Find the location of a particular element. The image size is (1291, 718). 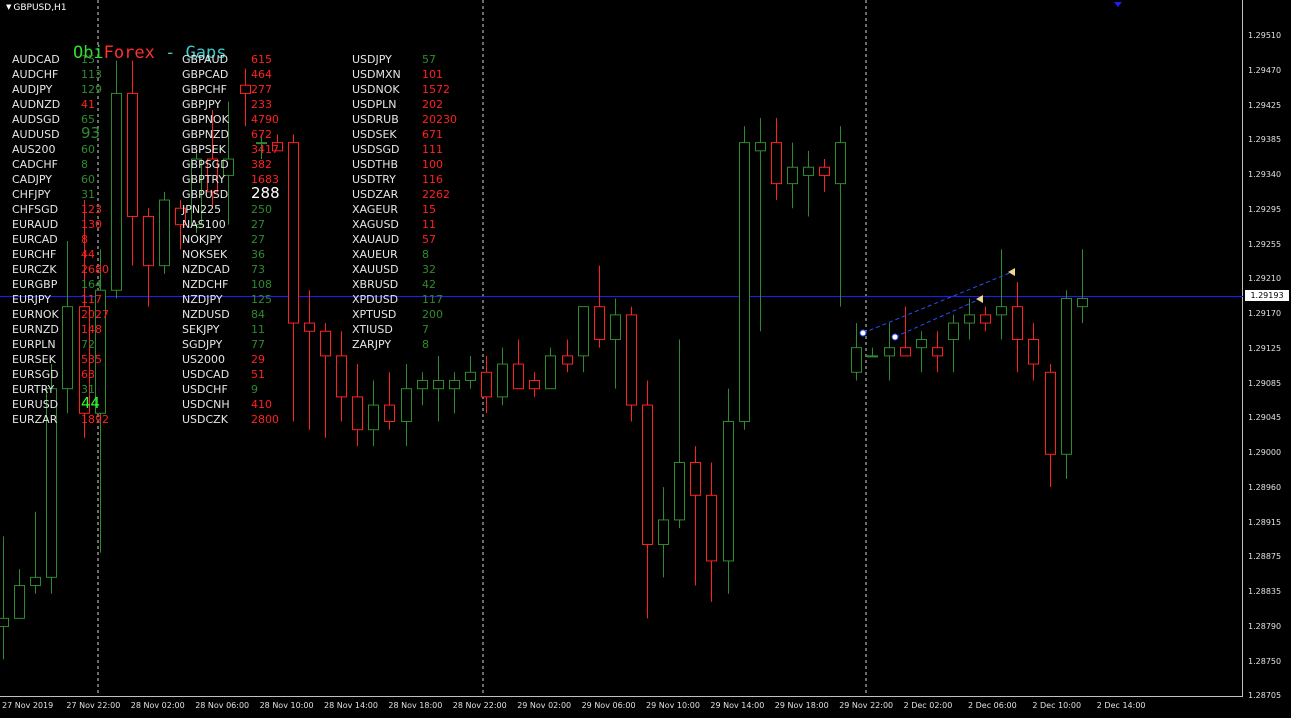

gap-value: 250 is located at coordinates (261, 209).